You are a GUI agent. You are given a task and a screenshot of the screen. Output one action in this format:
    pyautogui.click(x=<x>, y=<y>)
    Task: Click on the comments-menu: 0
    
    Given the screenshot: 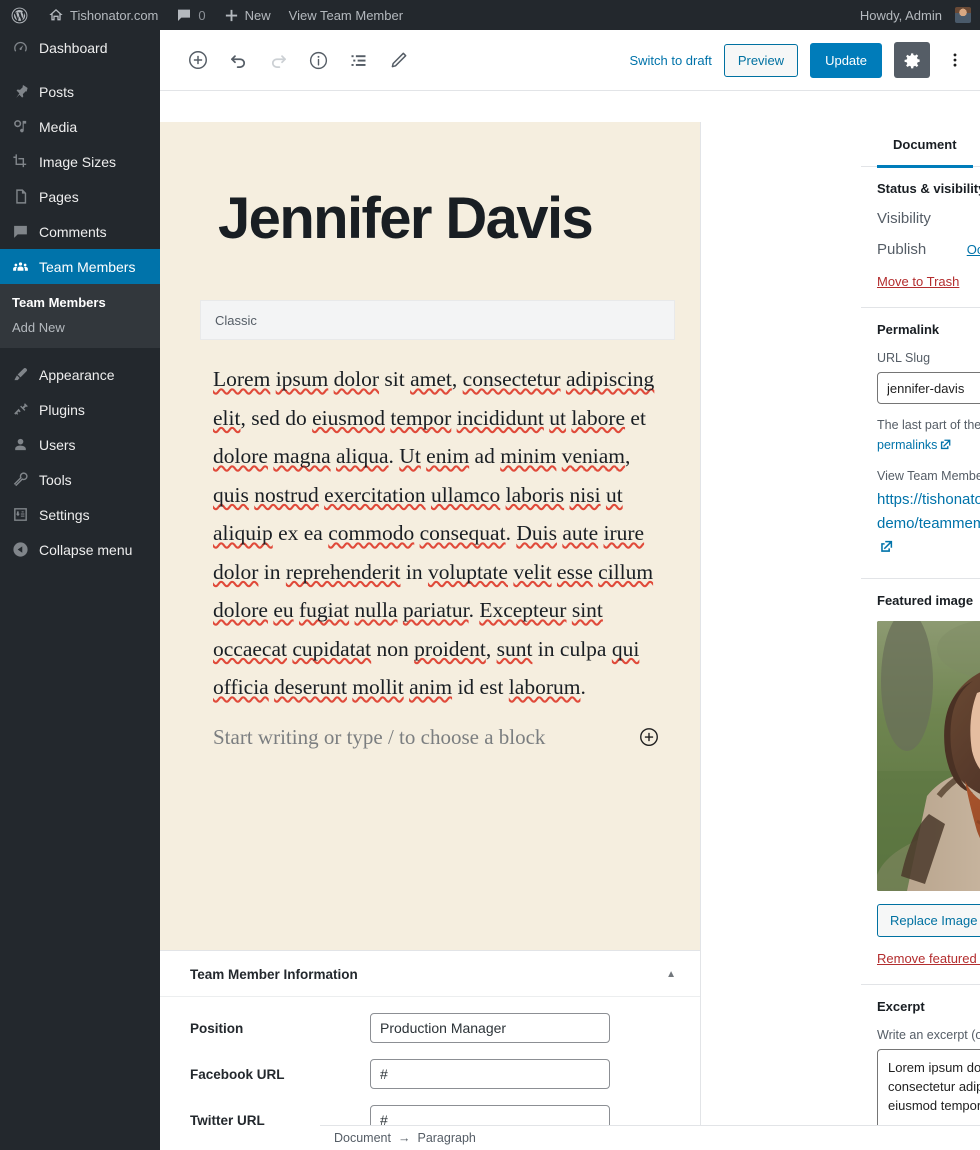 What is the action you would take?
    pyautogui.click(x=190, y=15)
    